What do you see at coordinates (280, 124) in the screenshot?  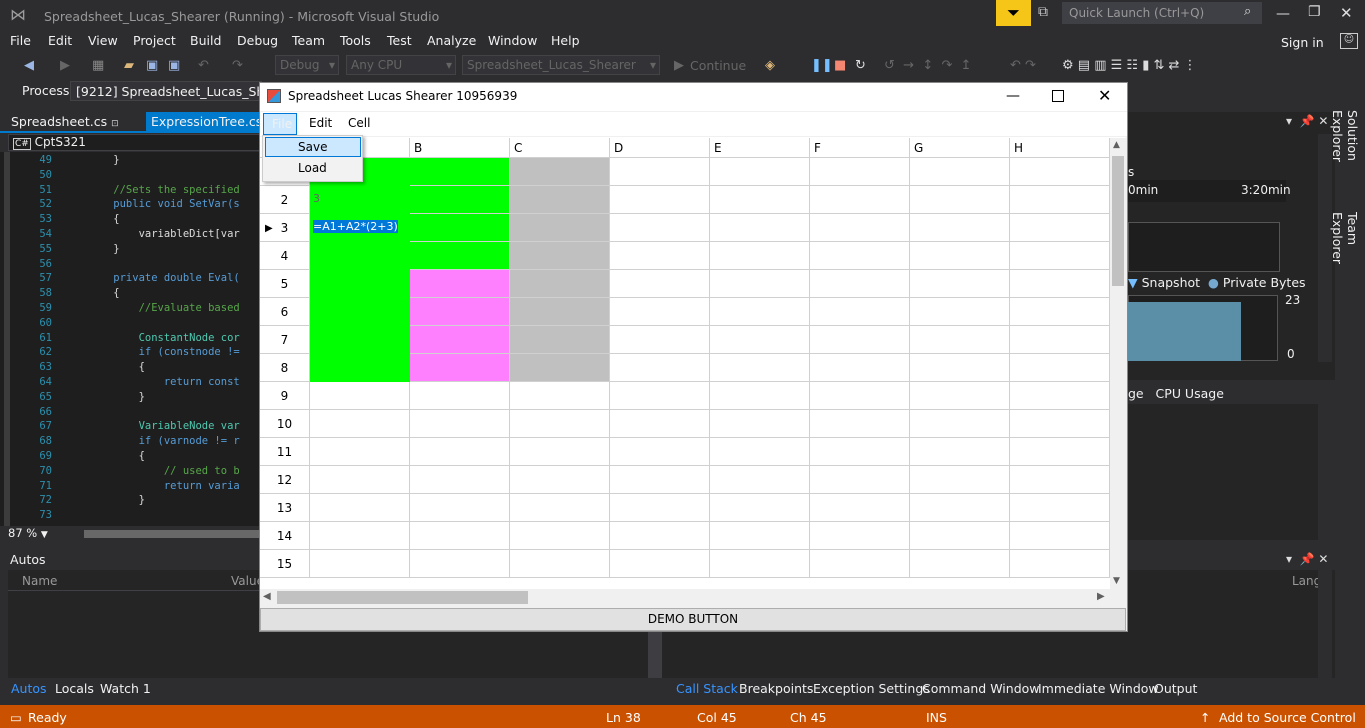 I see `form-menu-file: File` at bounding box center [280, 124].